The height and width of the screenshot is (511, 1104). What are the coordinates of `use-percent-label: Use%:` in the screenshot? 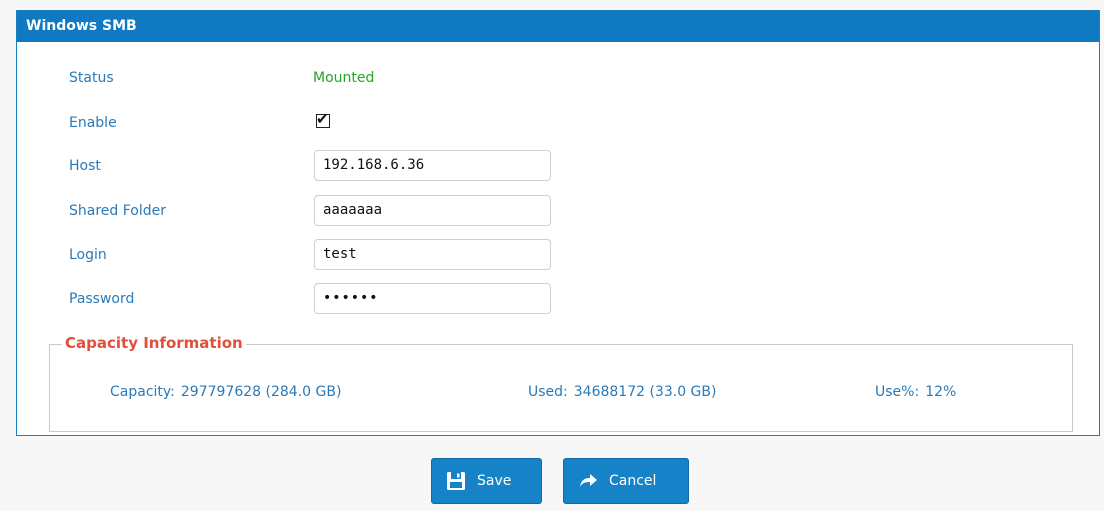 It's located at (897, 392).